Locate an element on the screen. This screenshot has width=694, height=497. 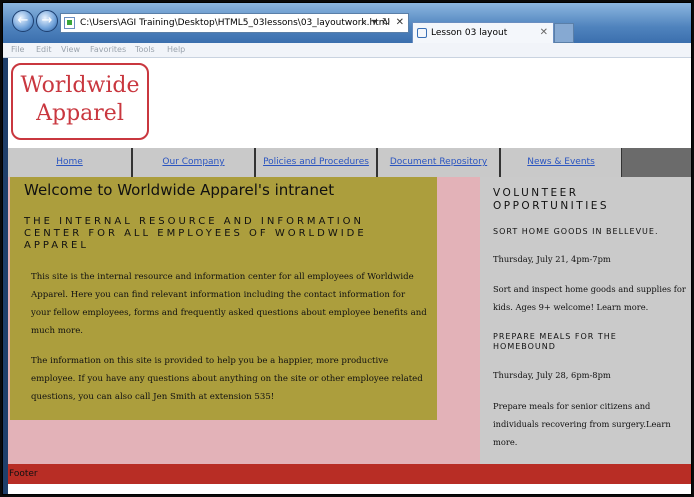
company-logo: Worldwide Apparel is located at coordinates (80, 101).